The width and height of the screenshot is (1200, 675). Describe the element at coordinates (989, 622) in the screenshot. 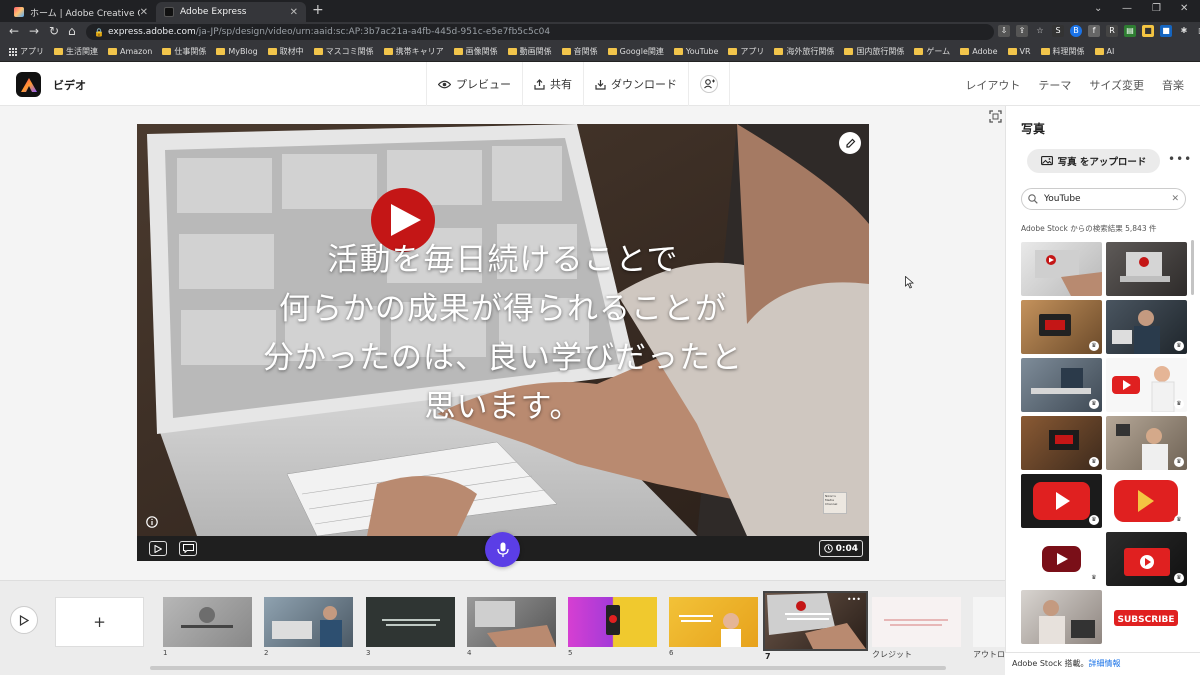

I see `scene-thumbnail-outro` at that location.